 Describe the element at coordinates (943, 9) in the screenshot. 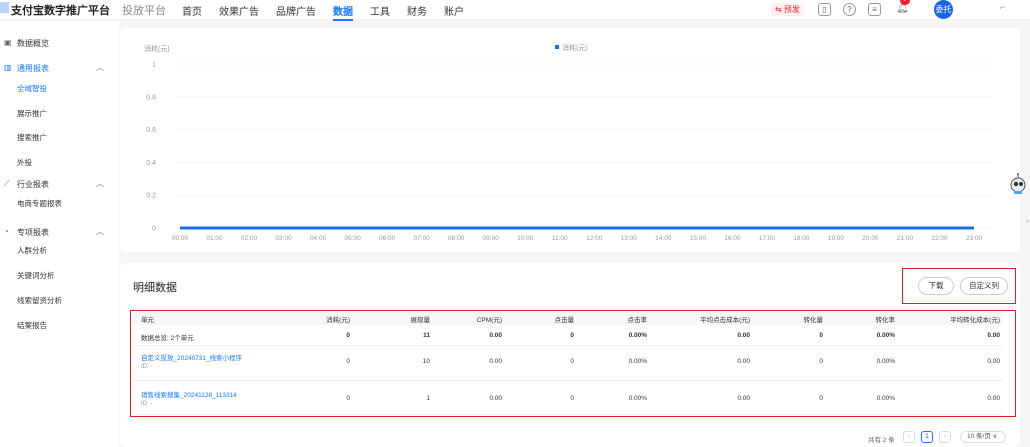

I see `avatar: 委托` at that location.